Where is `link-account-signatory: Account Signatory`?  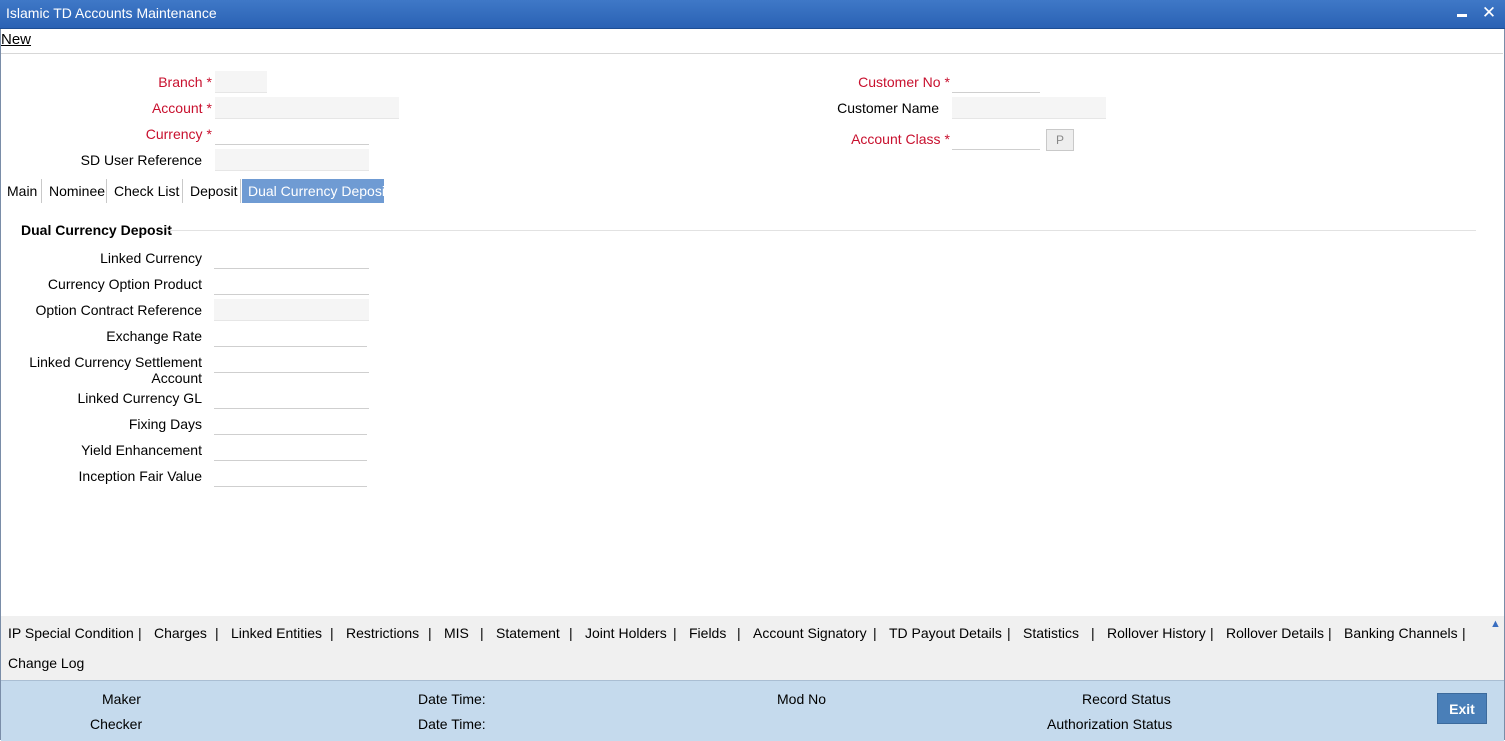 link-account-signatory: Account Signatory is located at coordinates (810, 633).